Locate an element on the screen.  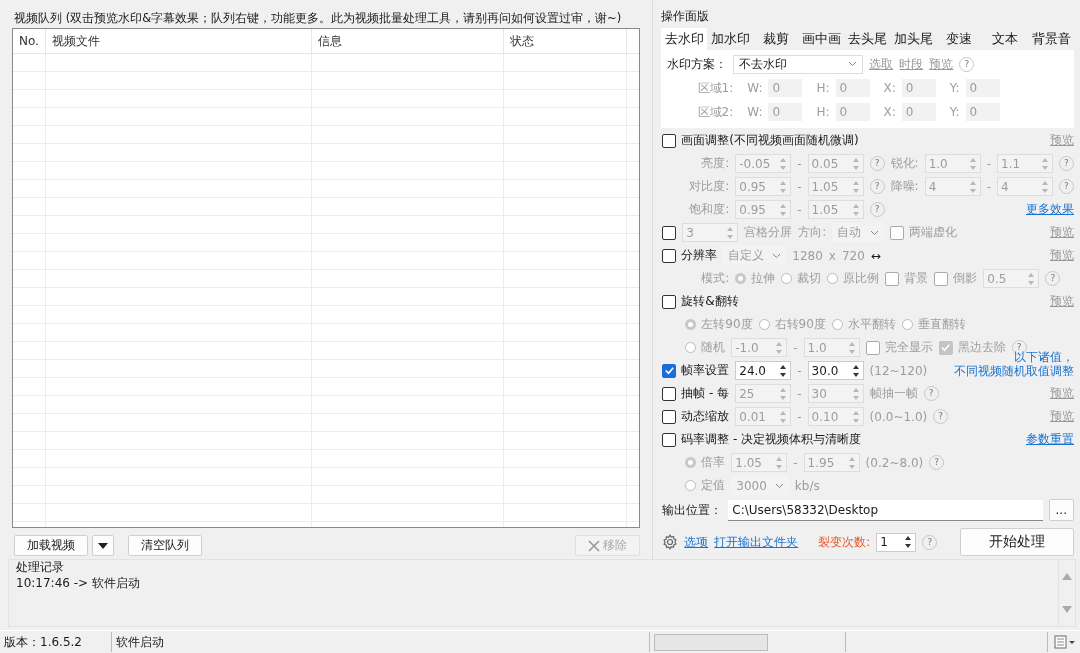
link: 更多效果 is located at coordinates (1050, 209).